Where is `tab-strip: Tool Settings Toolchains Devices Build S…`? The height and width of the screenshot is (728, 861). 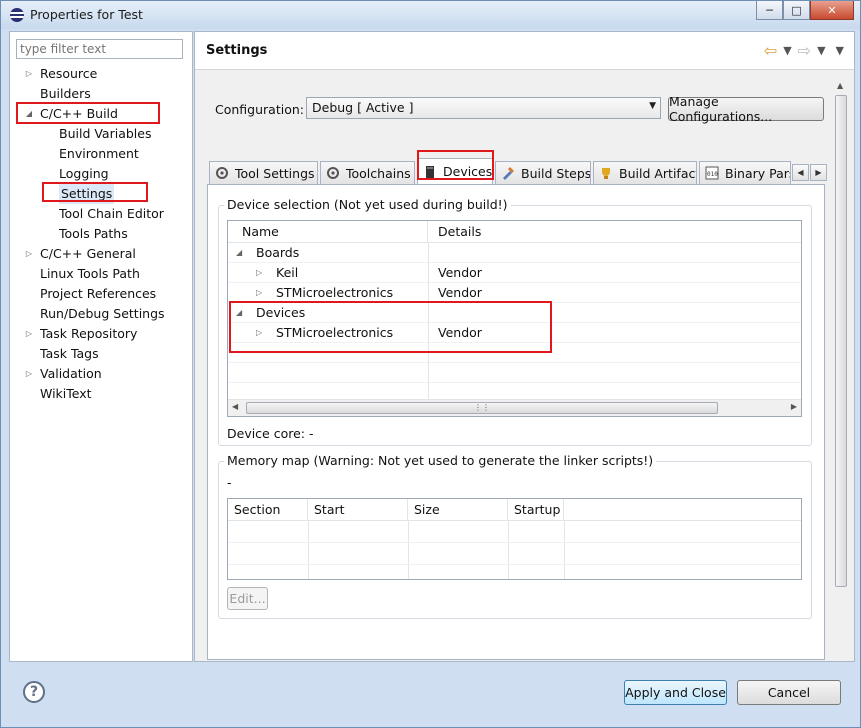 tab-strip: Tool Settings Toolchains Devices Build S… is located at coordinates (518, 171).